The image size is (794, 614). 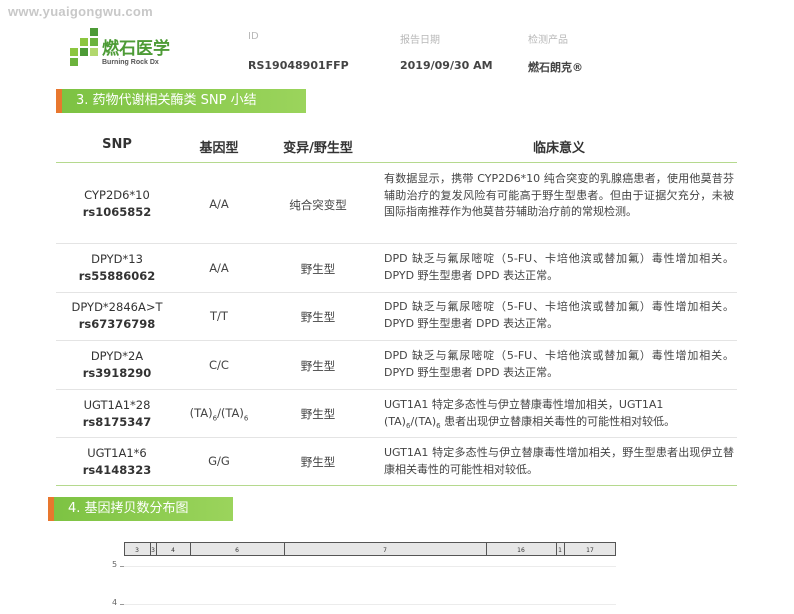 I want to click on section-3-title: 3. 药物代谢相关酶类 SNP 小结, so click(x=166, y=100).